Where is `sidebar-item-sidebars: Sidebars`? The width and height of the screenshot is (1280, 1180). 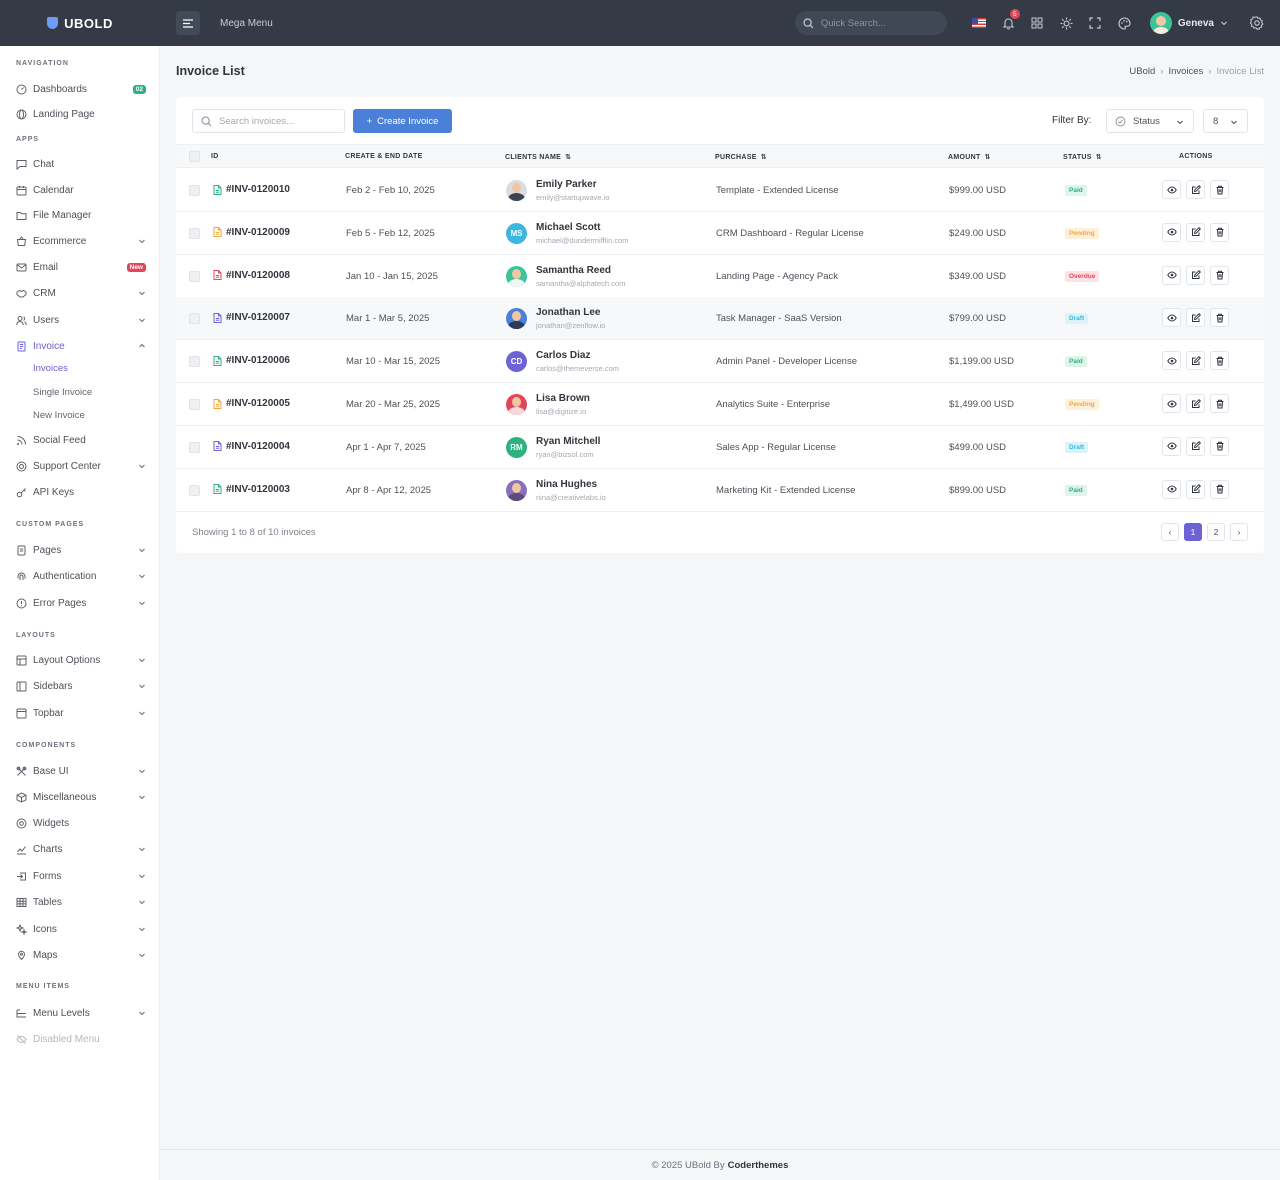
sidebar-item-sidebars: Sidebars is located at coordinates (81, 686).